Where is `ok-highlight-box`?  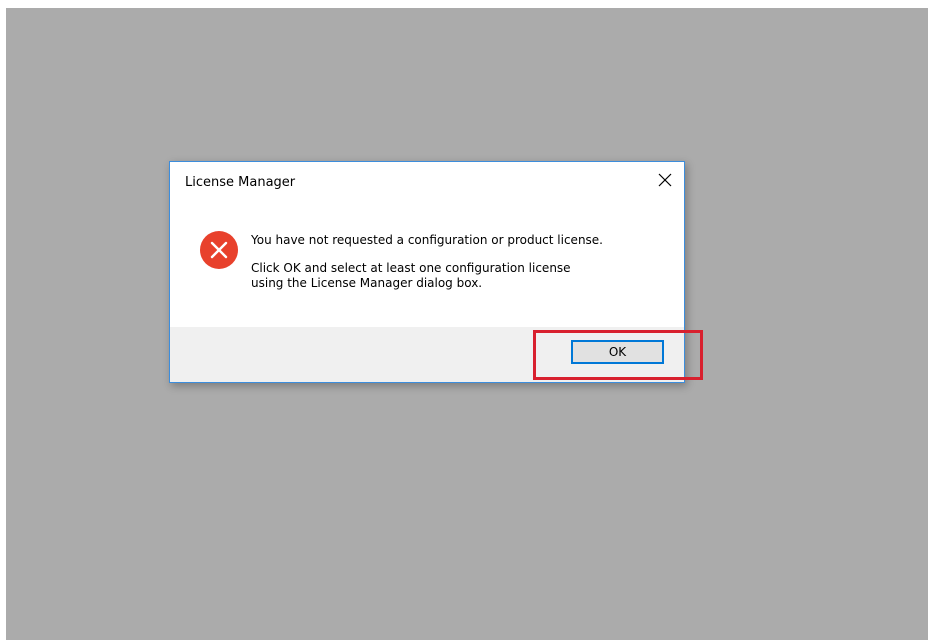
ok-highlight-box is located at coordinates (618, 355).